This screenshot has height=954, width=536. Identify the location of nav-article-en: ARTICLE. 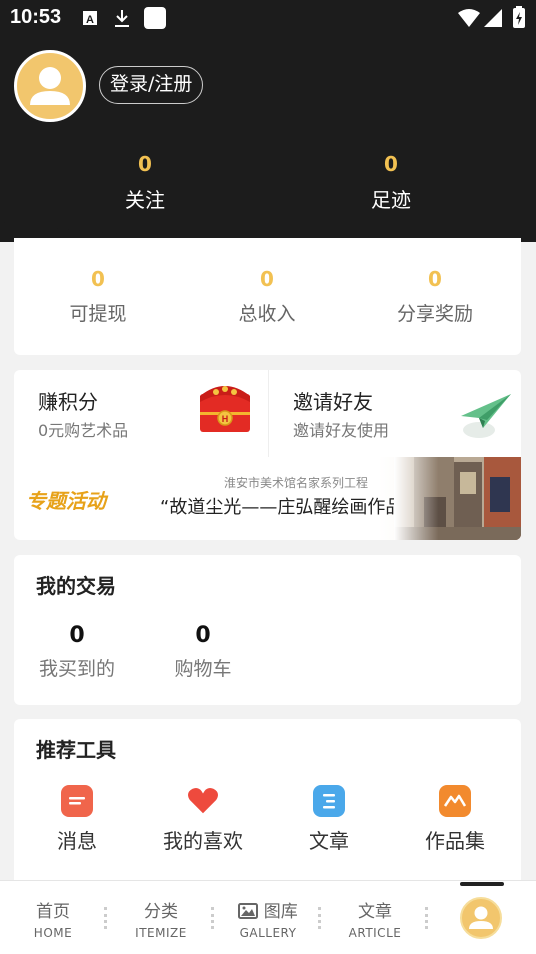
(375, 933).